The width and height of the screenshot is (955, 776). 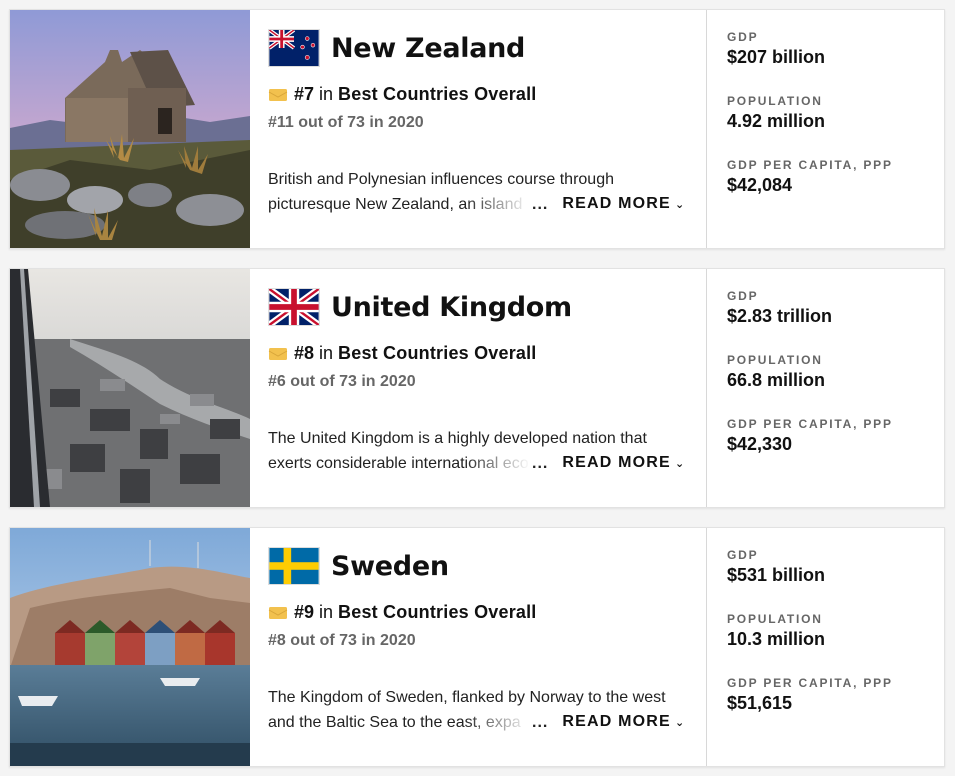 I want to click on gdp-per-capita-value: $51,615, so click(x=760, y=703).